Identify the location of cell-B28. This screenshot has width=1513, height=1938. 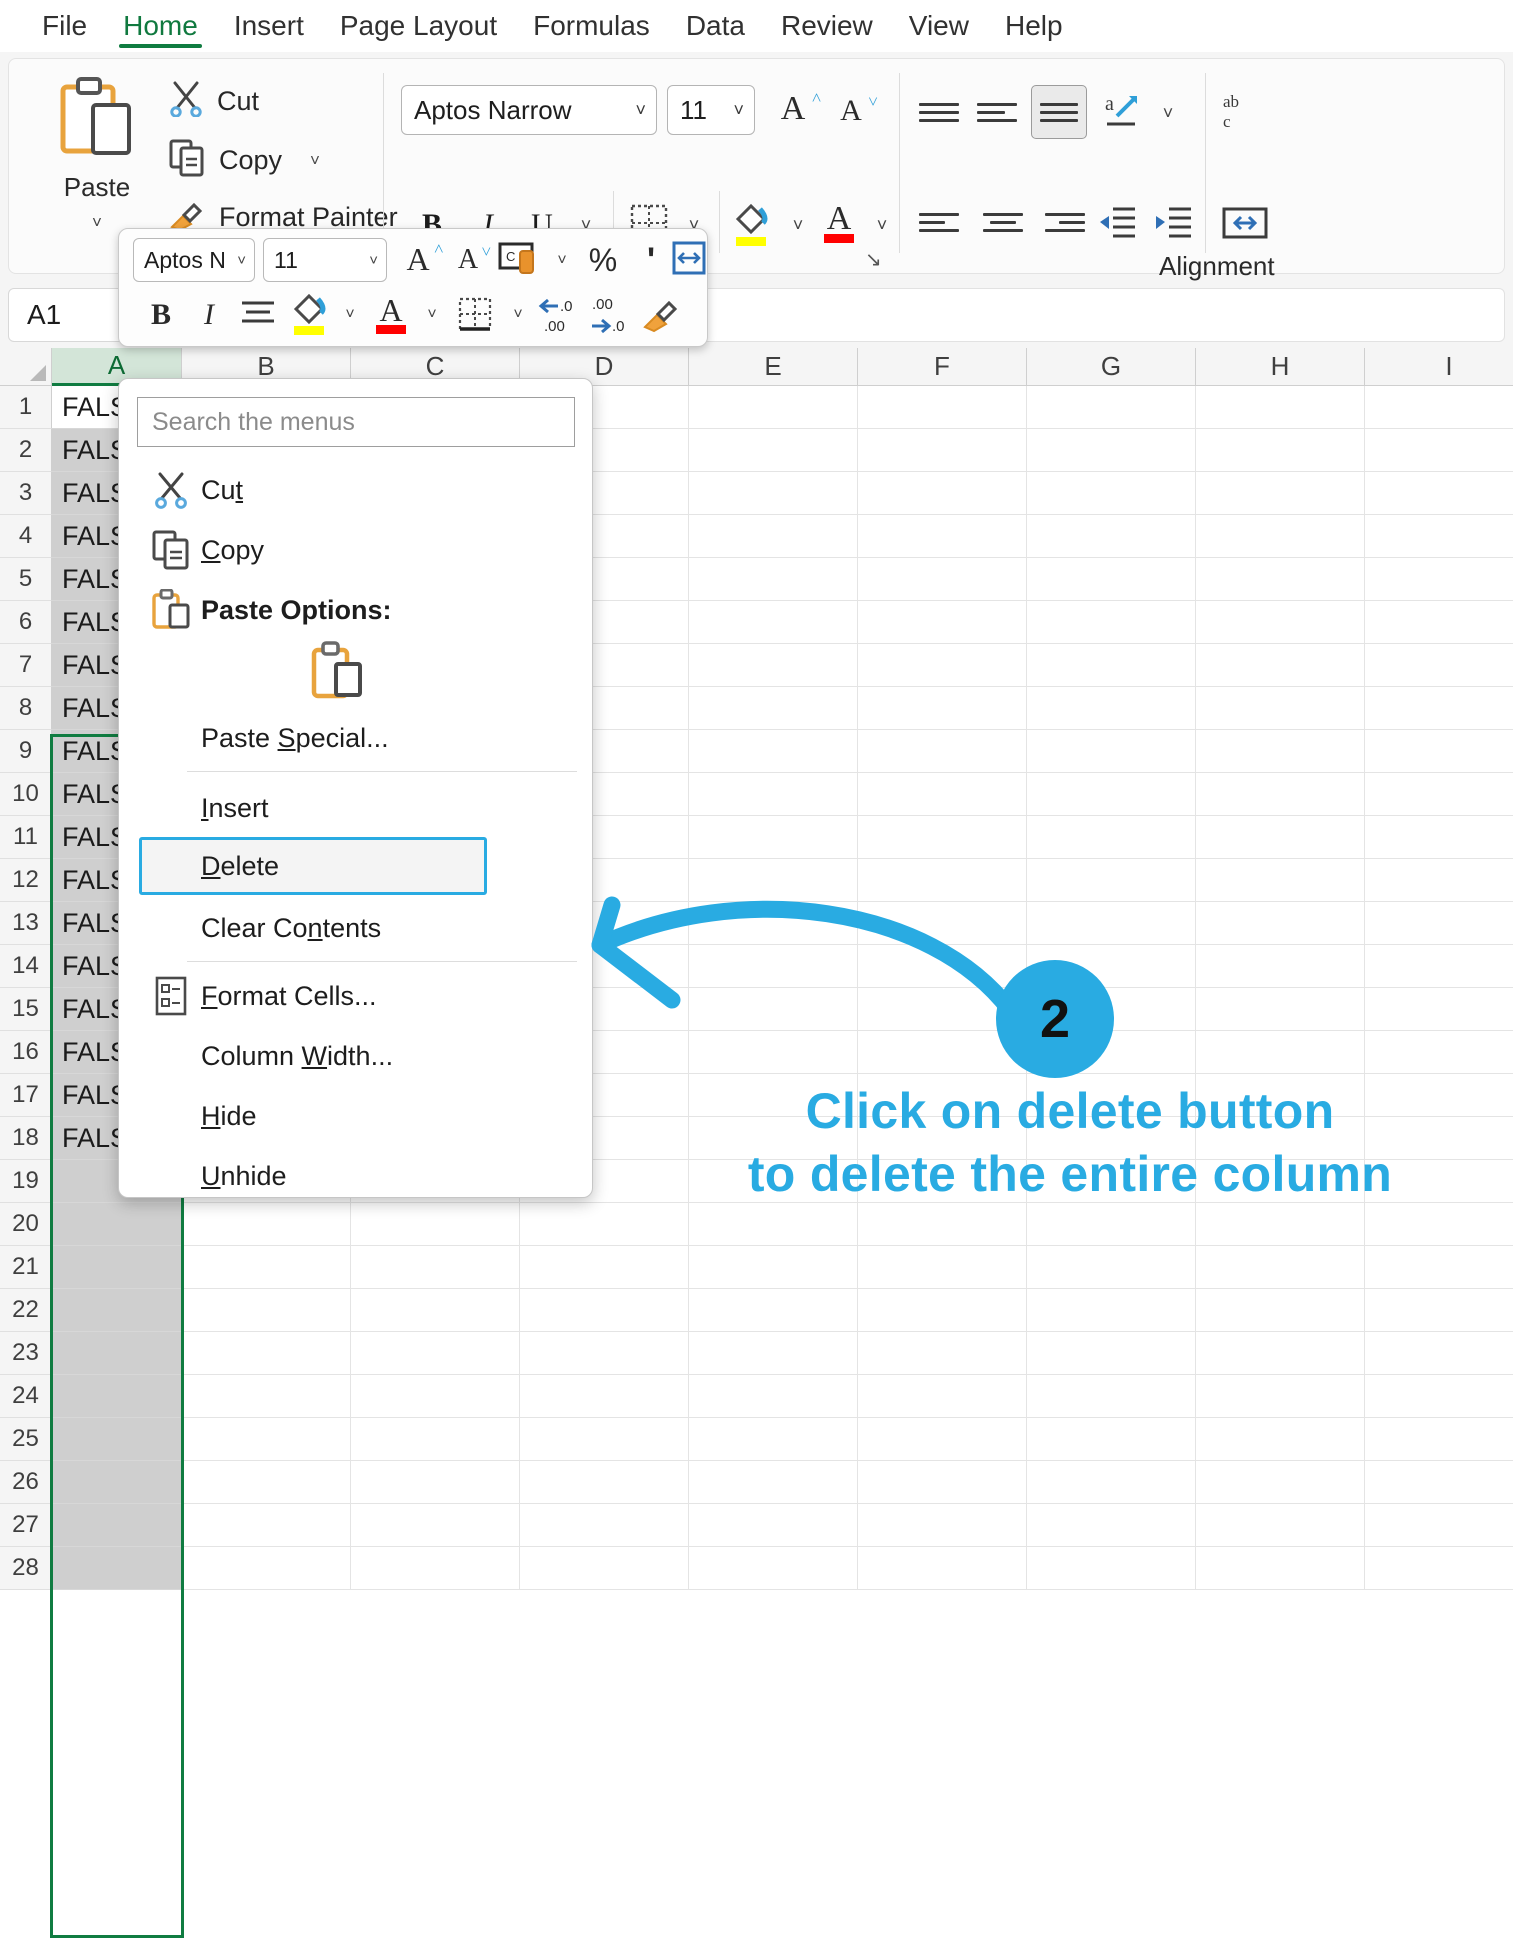
(266, 1568).